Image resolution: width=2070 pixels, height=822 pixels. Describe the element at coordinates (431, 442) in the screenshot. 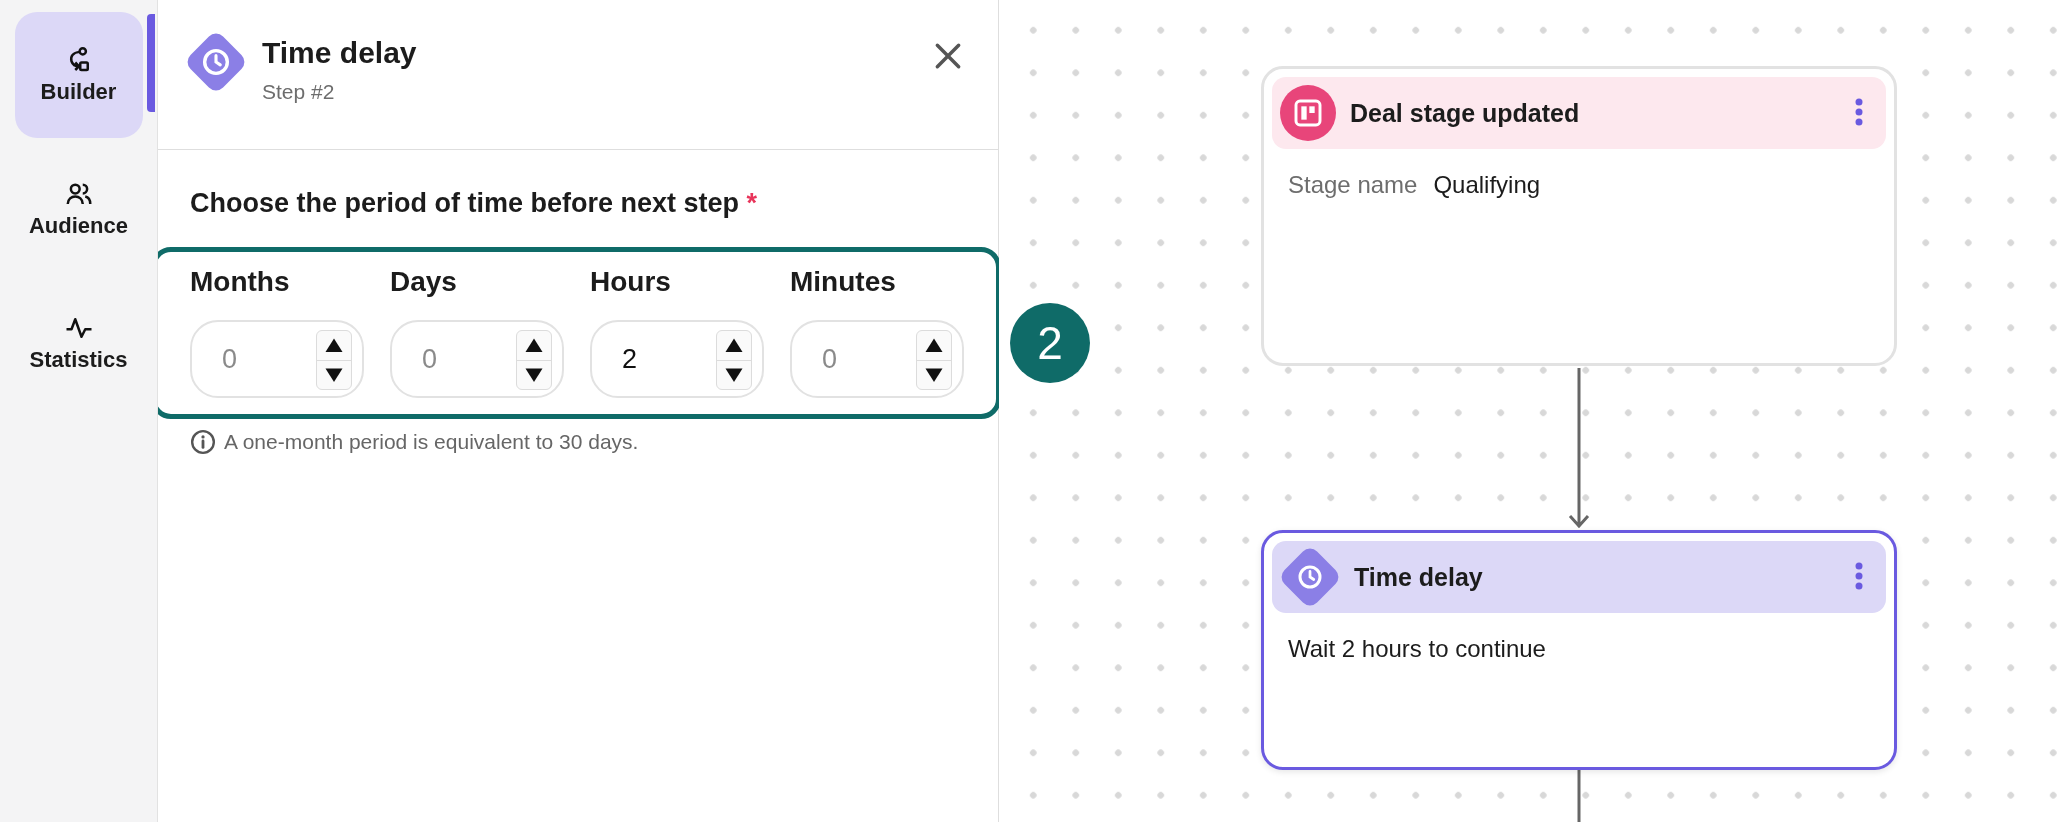

I see `info-text: A one-month period is equivalent to 30 days.` at that location.